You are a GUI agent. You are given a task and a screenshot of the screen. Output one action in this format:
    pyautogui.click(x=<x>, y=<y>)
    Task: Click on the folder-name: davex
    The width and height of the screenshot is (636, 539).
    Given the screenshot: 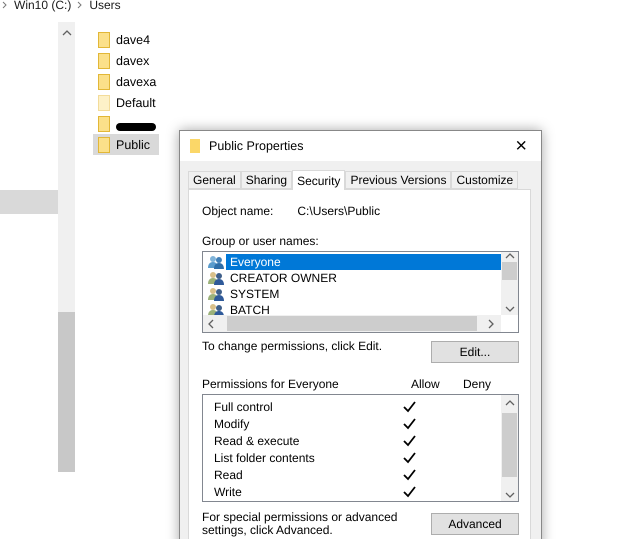 What is the action you would take?
    pyautogui.click(x=133, y=61)
    